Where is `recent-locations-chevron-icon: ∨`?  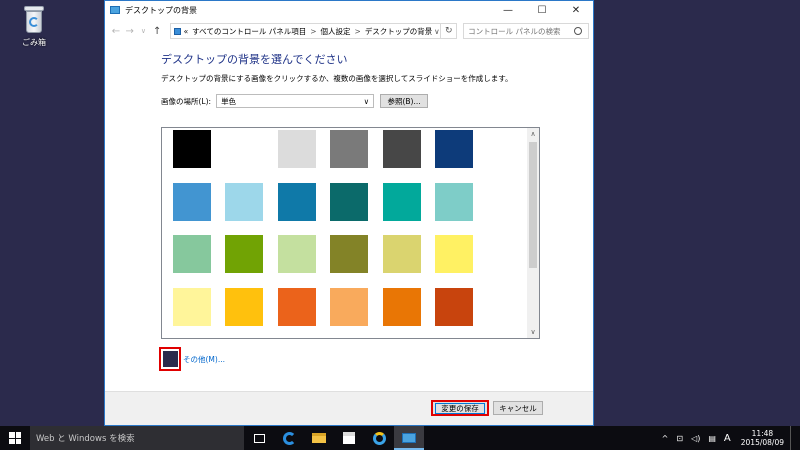
recent-locations-chevron-icon: ∨ is located at coordinates (144, 31).